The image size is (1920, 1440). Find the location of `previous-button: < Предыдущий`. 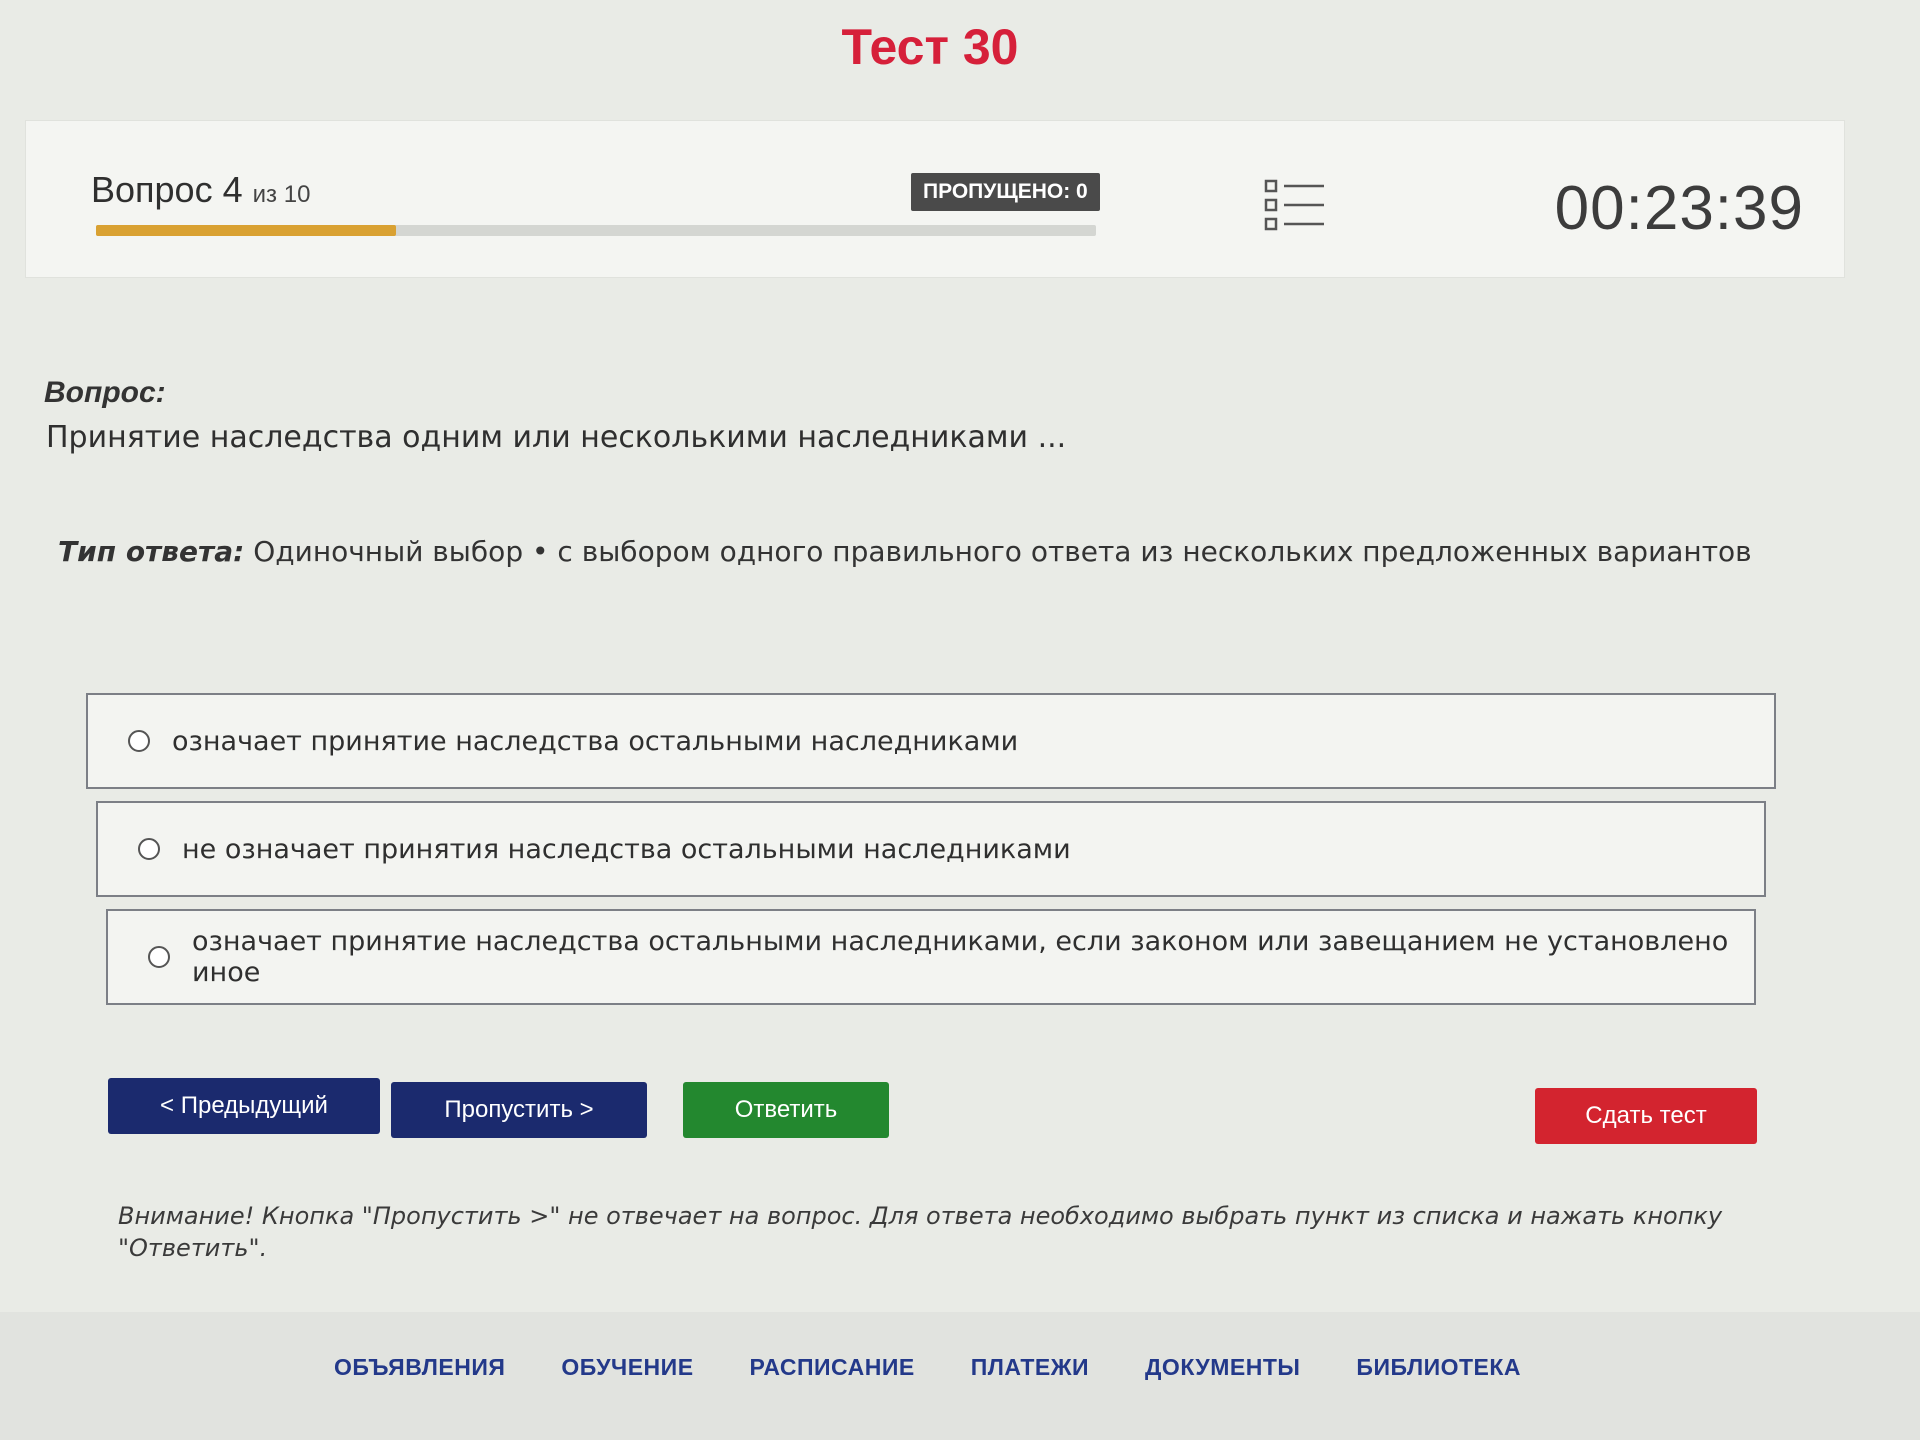

previous-button: < Предыдущий is located at coordinates (244, 1106).